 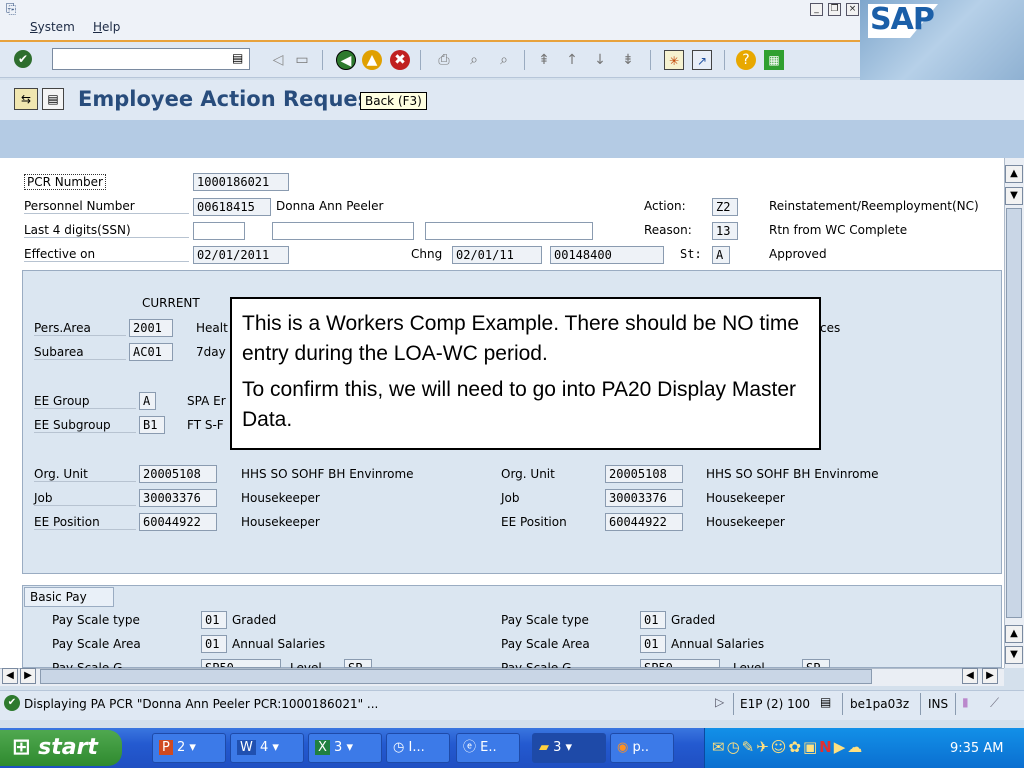 I want to click on save-icon: ▭, so click(x=302, y=60).